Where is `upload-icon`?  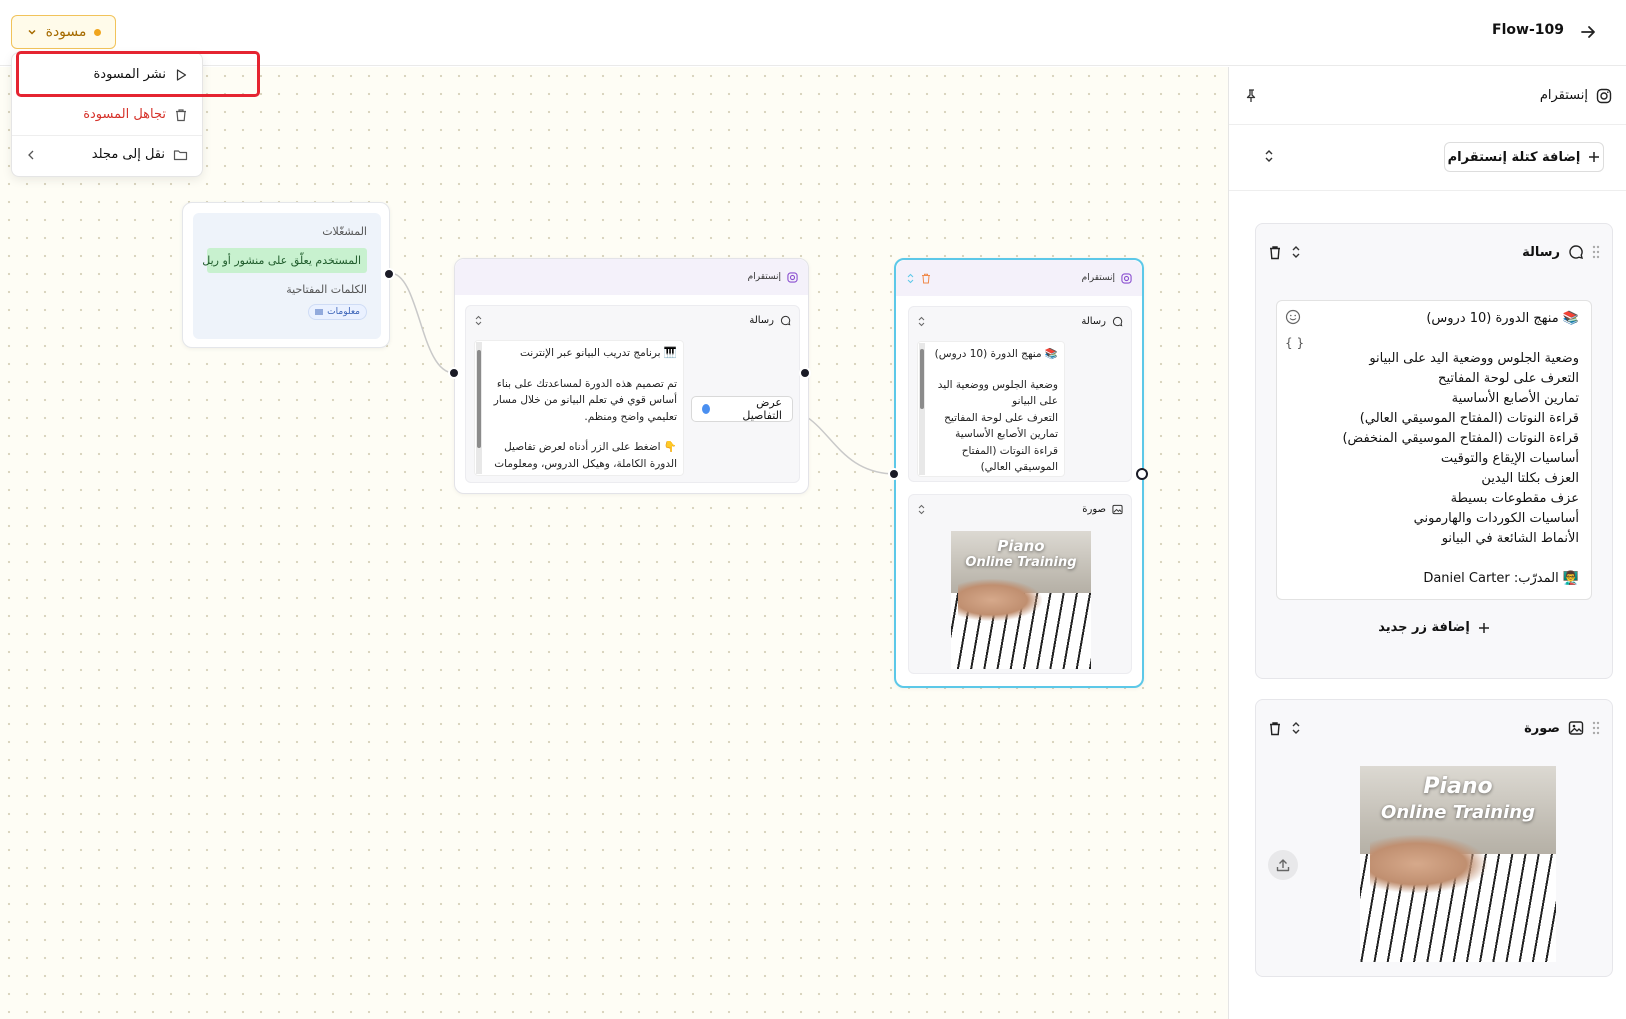 upload-icon is located at coordinates (1283, 865).